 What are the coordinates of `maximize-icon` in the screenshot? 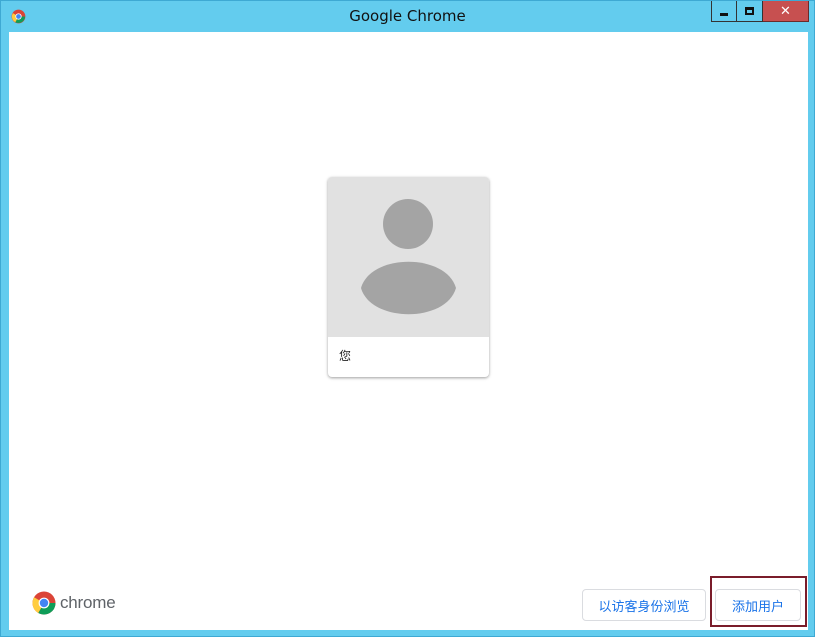 It's located at (749, 11).